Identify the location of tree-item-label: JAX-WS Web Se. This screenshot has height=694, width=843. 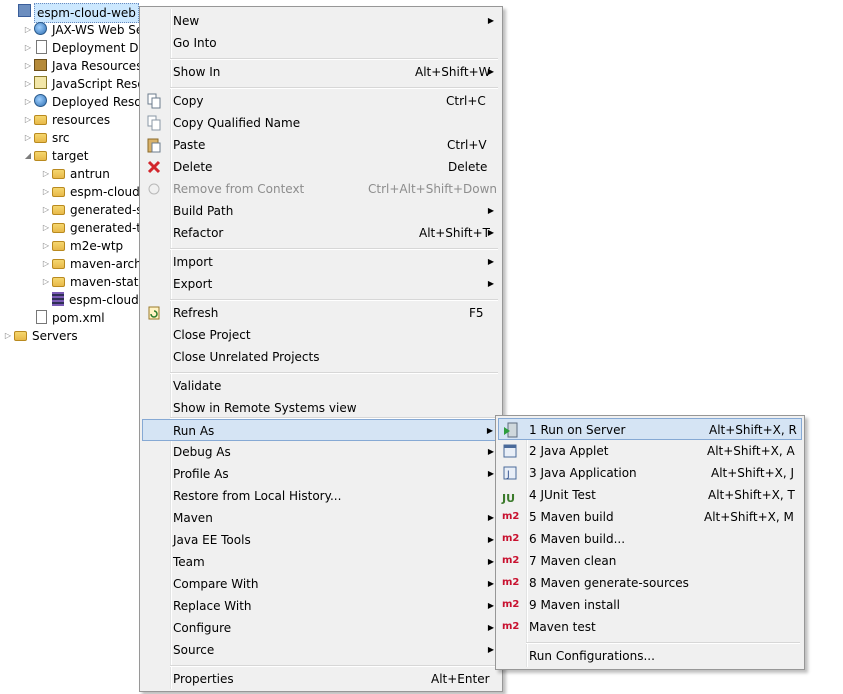
(98, 30).